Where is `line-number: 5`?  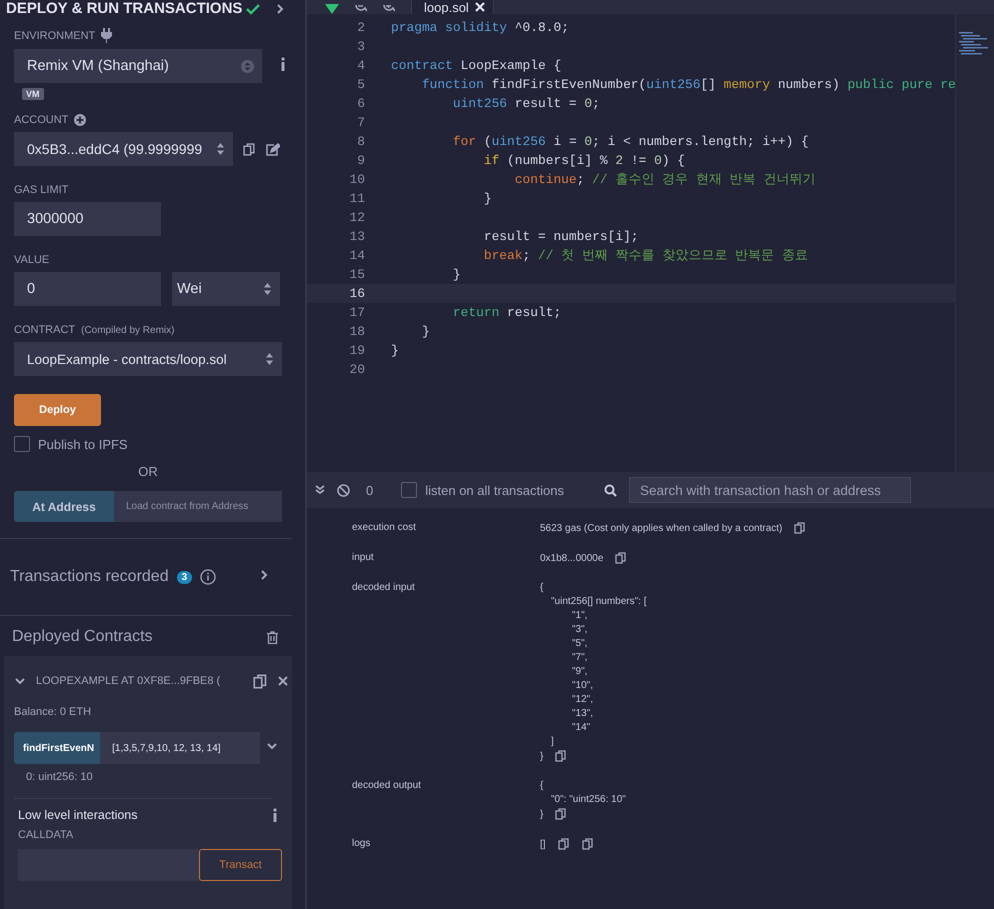
line-number: 5 is located at coordinates (360, 84).